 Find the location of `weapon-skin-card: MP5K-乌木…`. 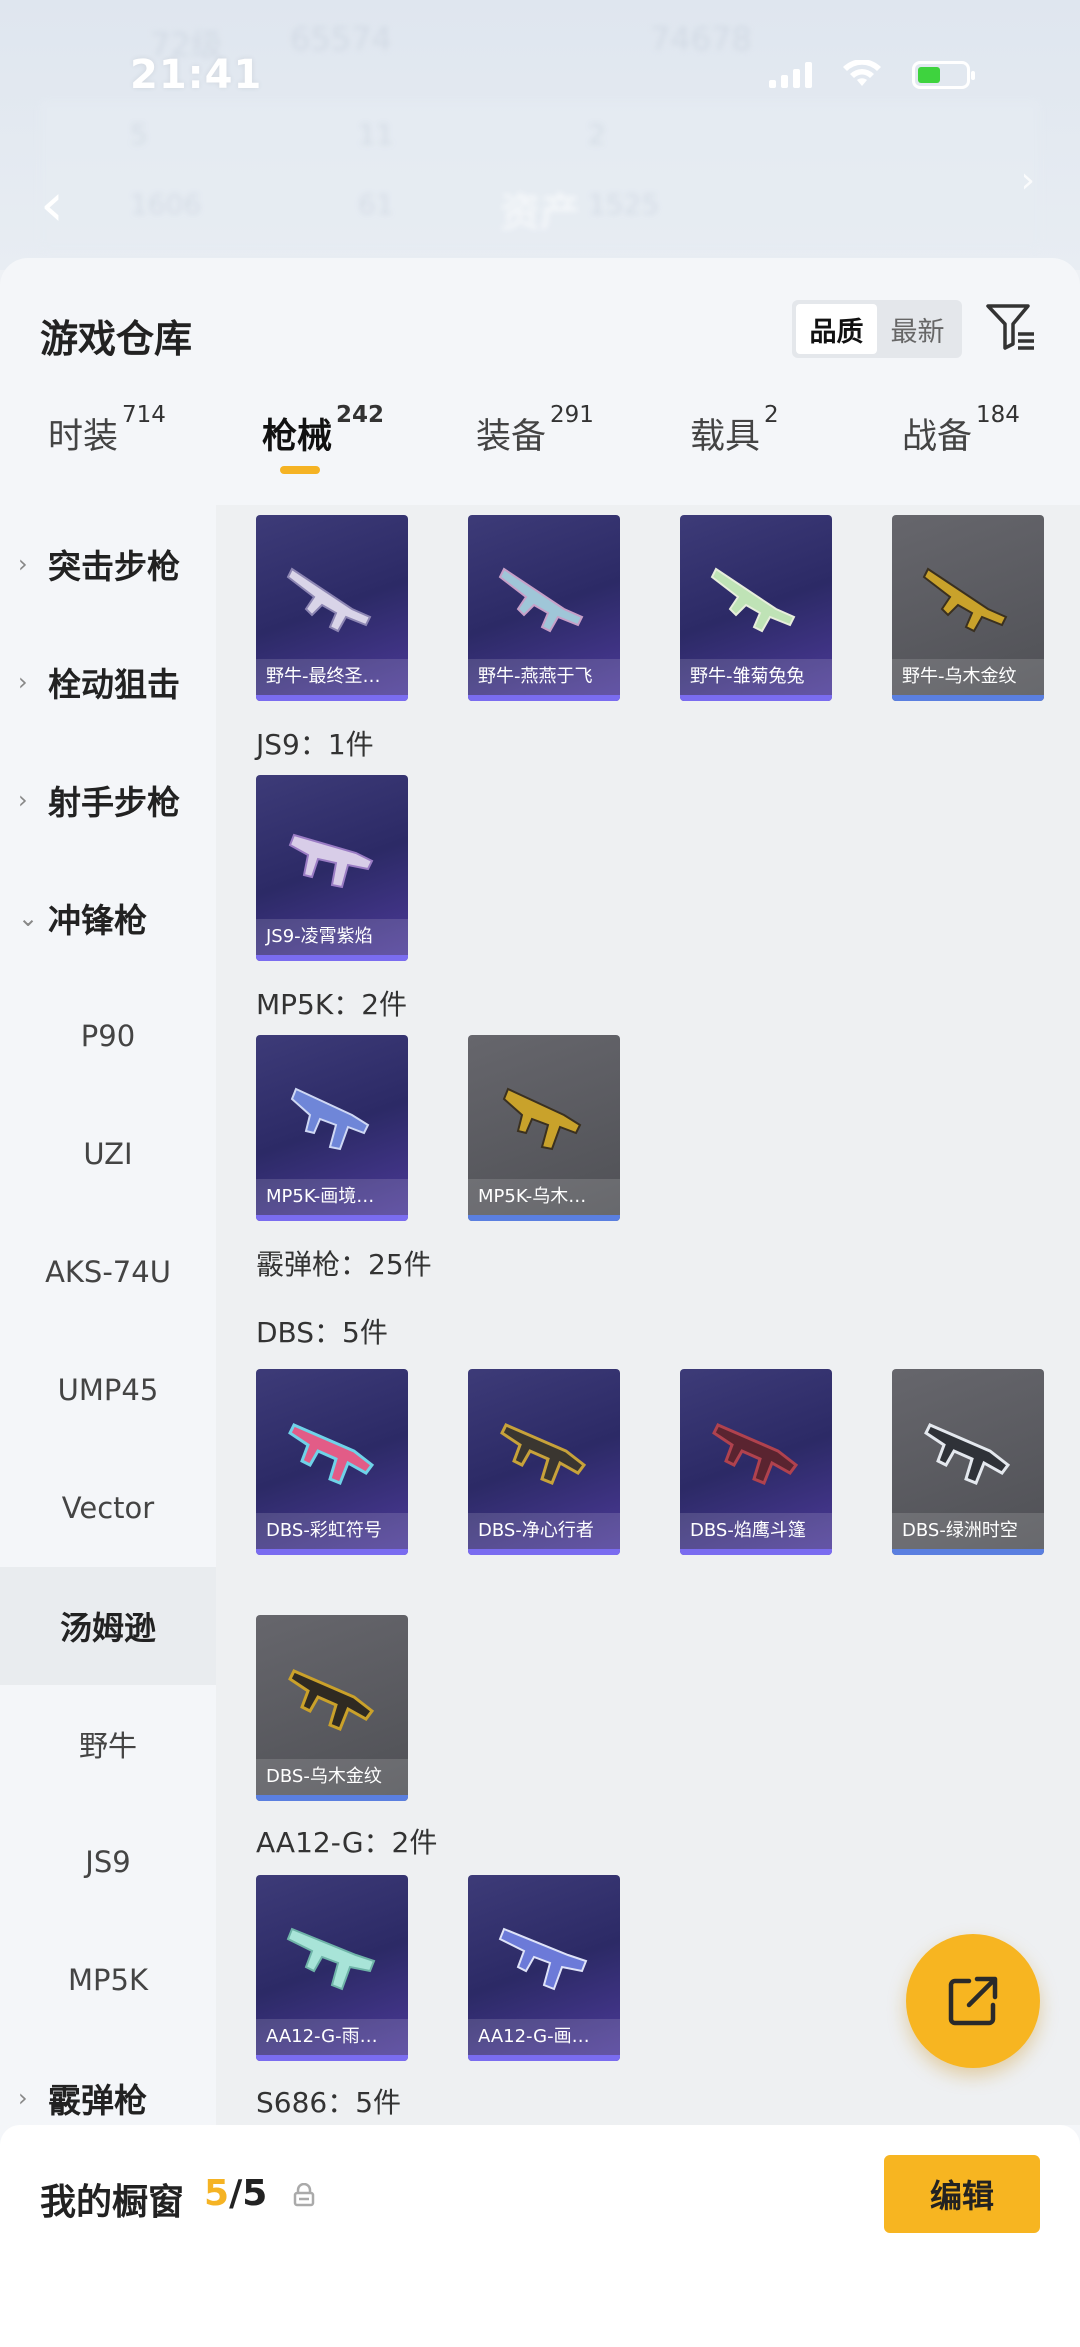

weapon-skin-card: MP5K-乌木… is located at coordinates (544, 1128).